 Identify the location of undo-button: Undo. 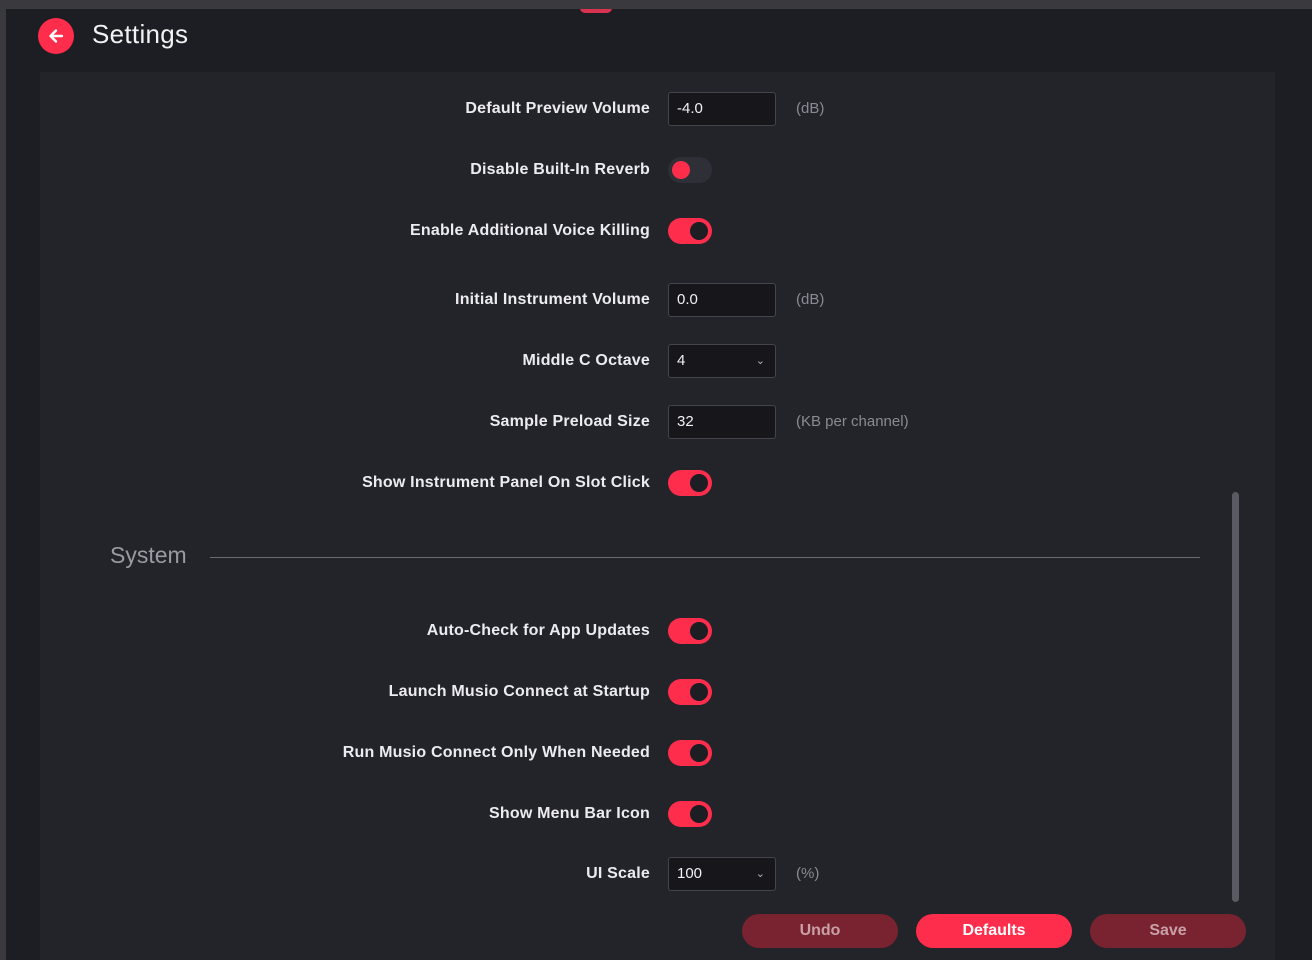
(820, 931).